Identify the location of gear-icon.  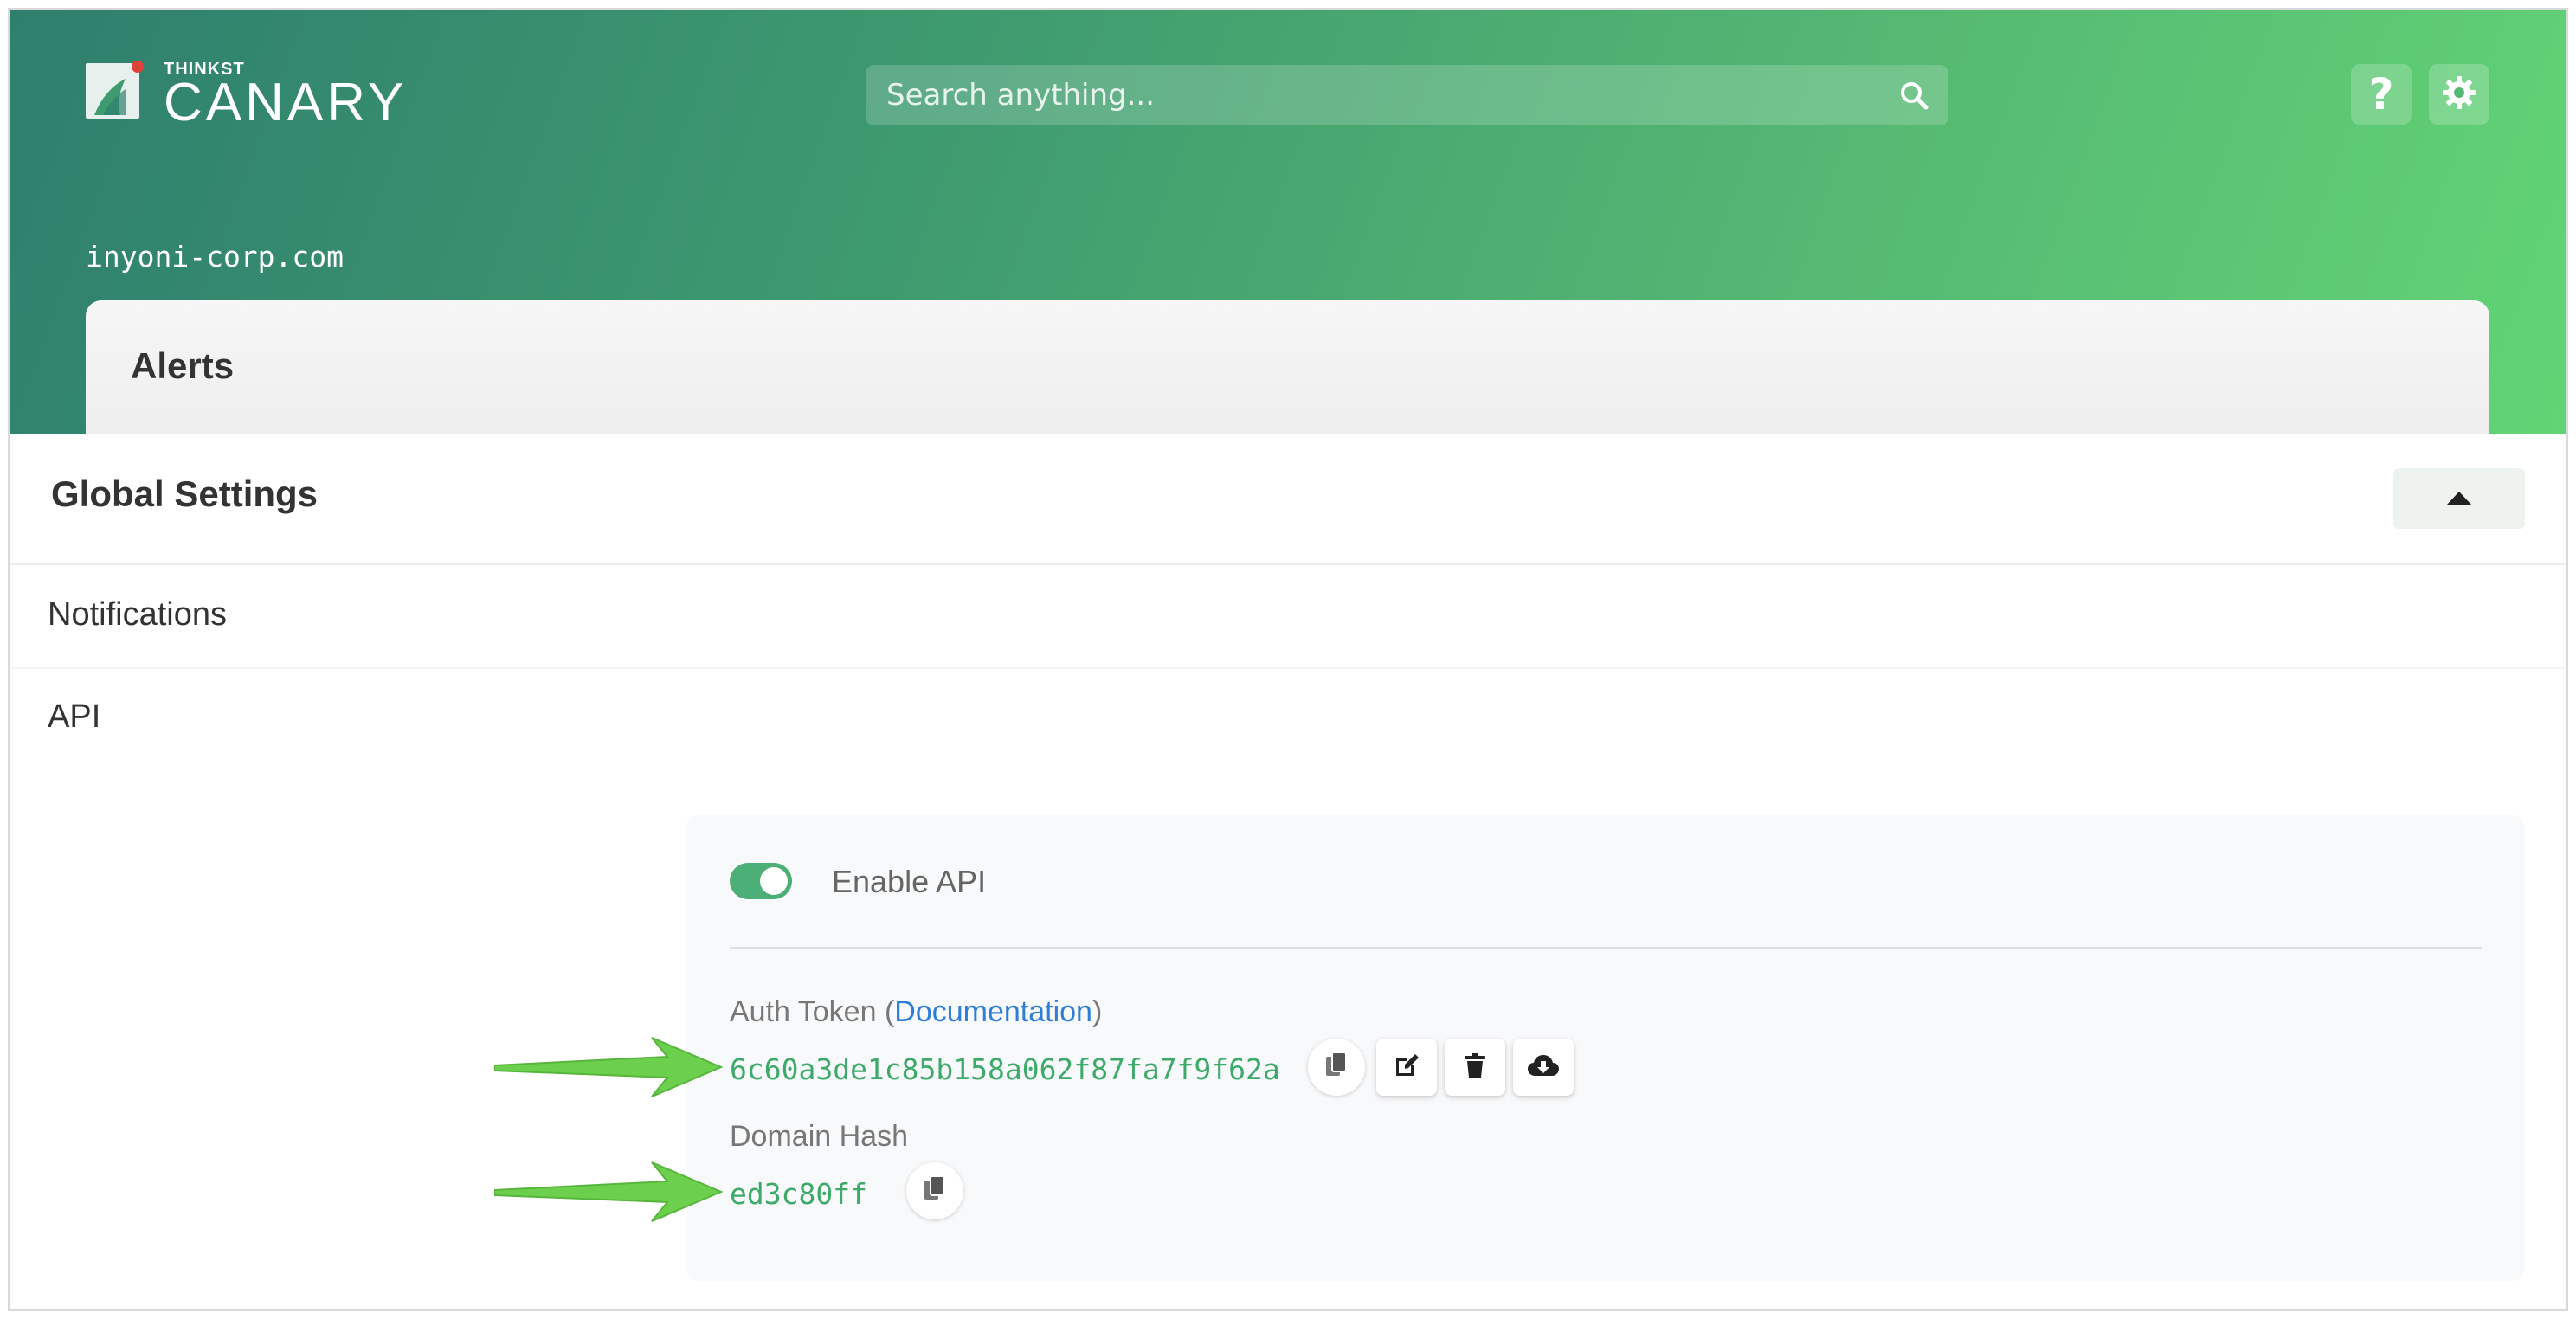
(2459, 95).